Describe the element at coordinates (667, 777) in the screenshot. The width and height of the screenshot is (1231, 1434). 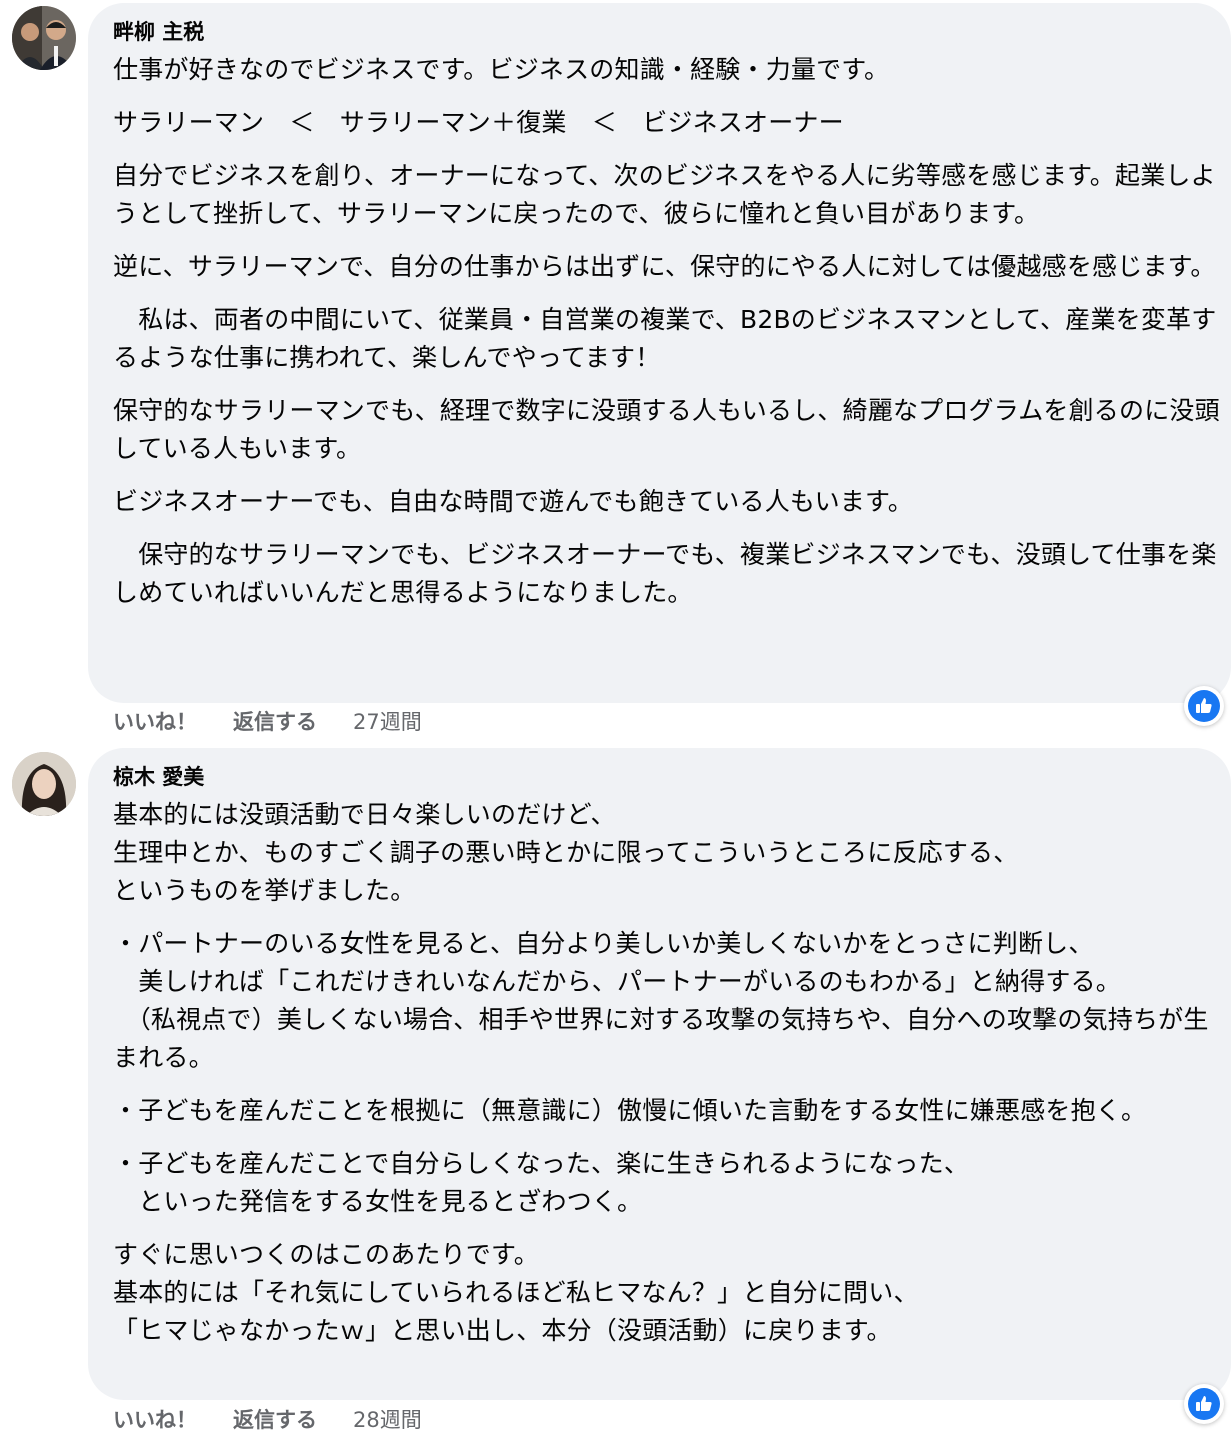
I see `comment-author: 椋木 愛美` at that location.